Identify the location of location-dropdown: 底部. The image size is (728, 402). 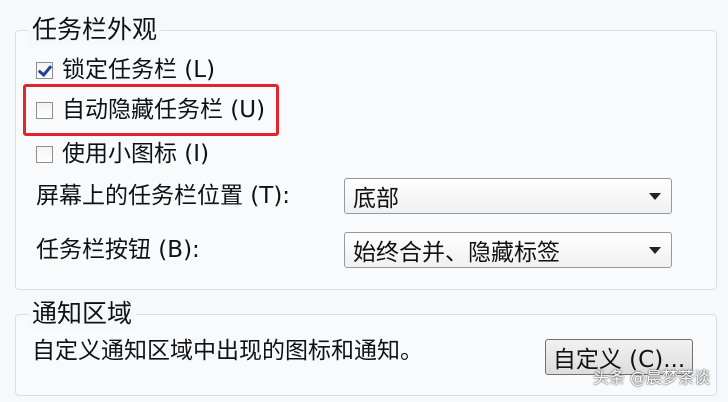
(508, 196).